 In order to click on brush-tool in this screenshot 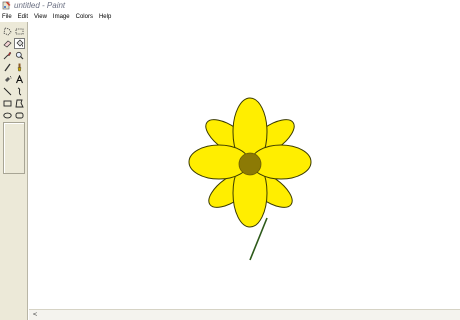, I will do `click(19, 67)`.